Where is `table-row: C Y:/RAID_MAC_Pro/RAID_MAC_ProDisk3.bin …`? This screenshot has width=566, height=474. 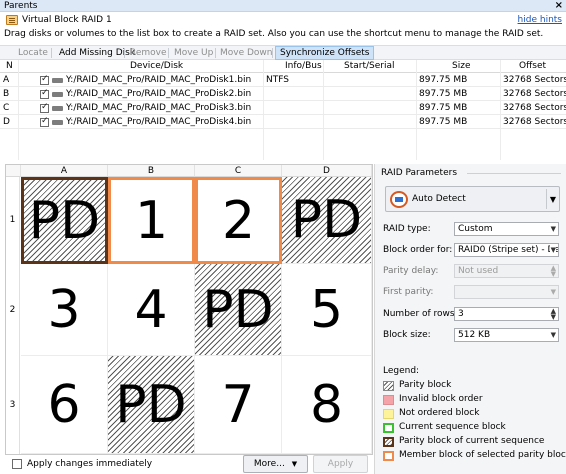
table-row: C Y:/RAID_MAC_Pro/RAID_MAC_ProDisk3.bin … is located at coordinates (283, 108).